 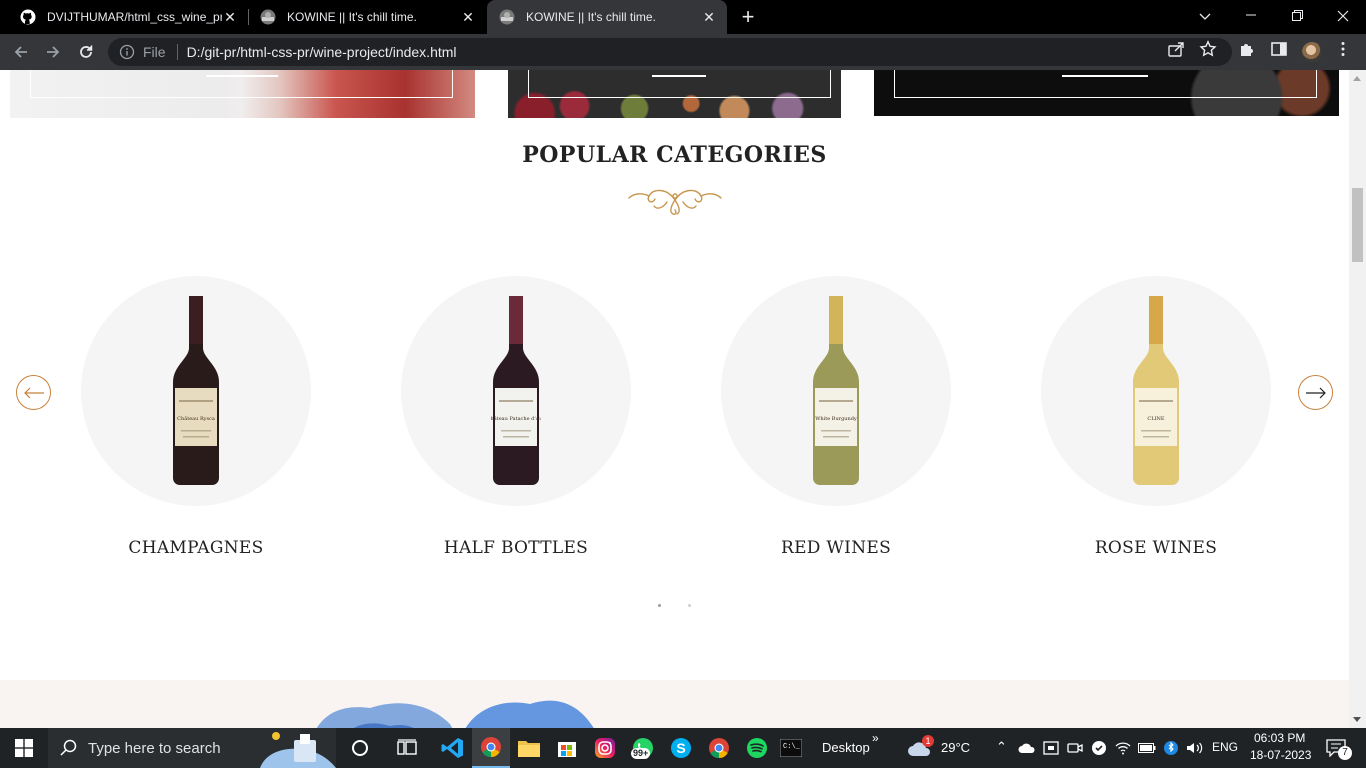 What do you see at coordinates (1345, 753) in the screenshot?
I see `notification-count-badge: 7` at bounding box center [1345, 753].